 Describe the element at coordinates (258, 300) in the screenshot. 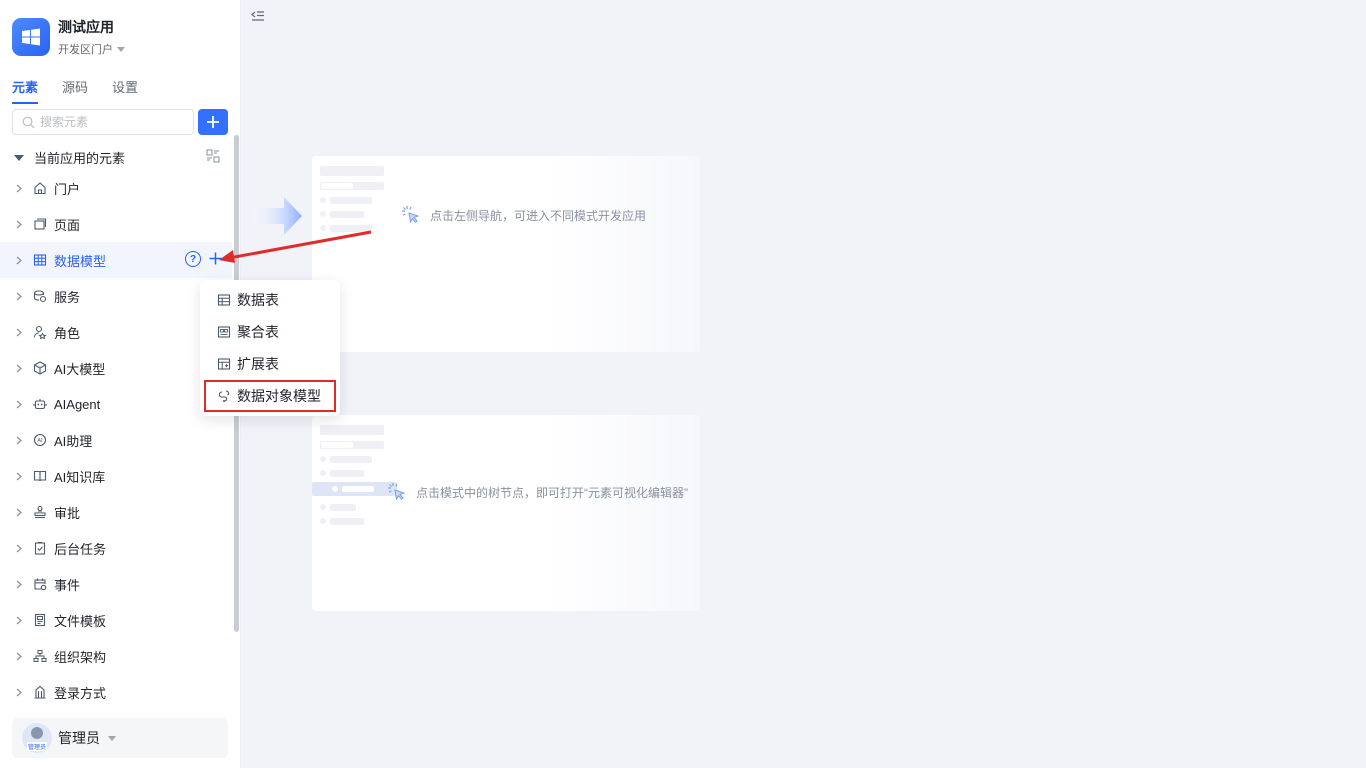

I see `menu-item-label: 数据表` at that location.